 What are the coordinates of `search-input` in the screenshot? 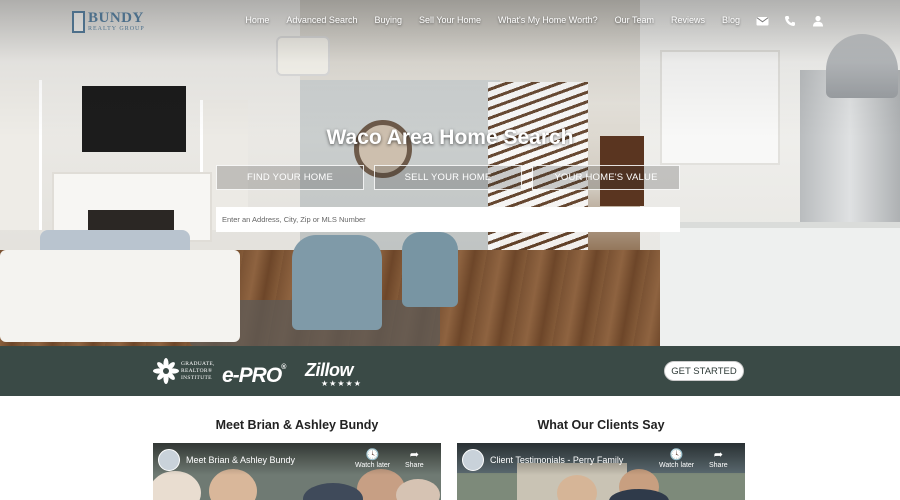 It's located at (448, 219).